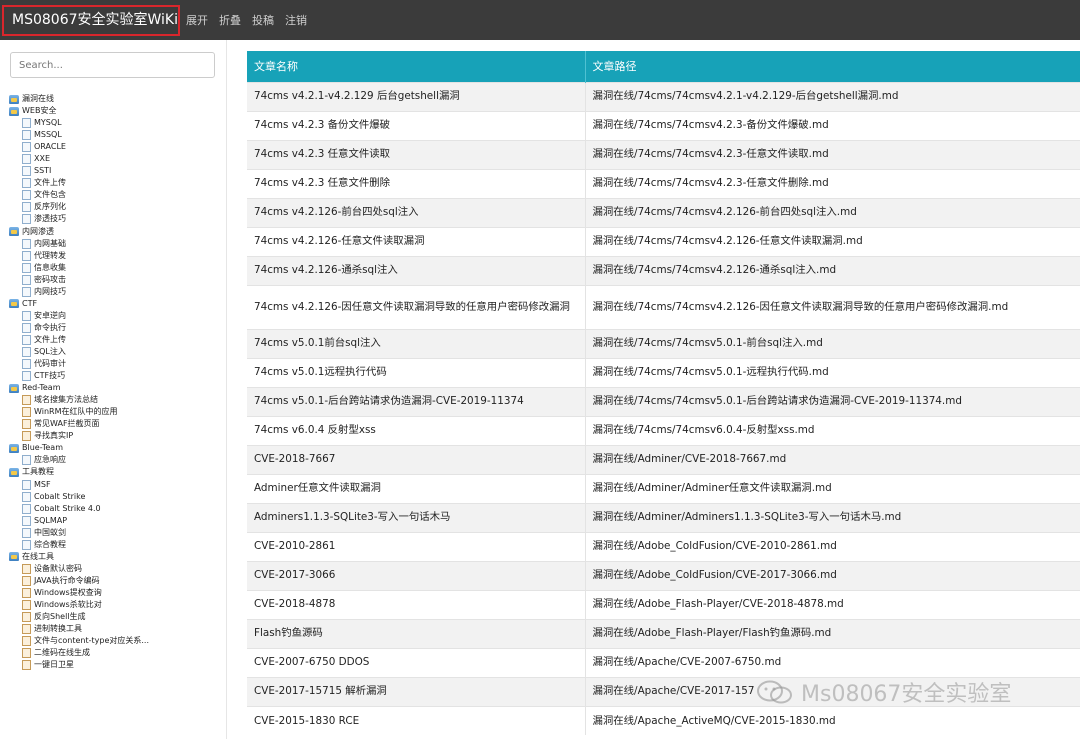 This screenshot has height=739, width=1080. Describe the element at coordinates (116, 485) in the screenshot. I see `tree-item: MSF` at that location.